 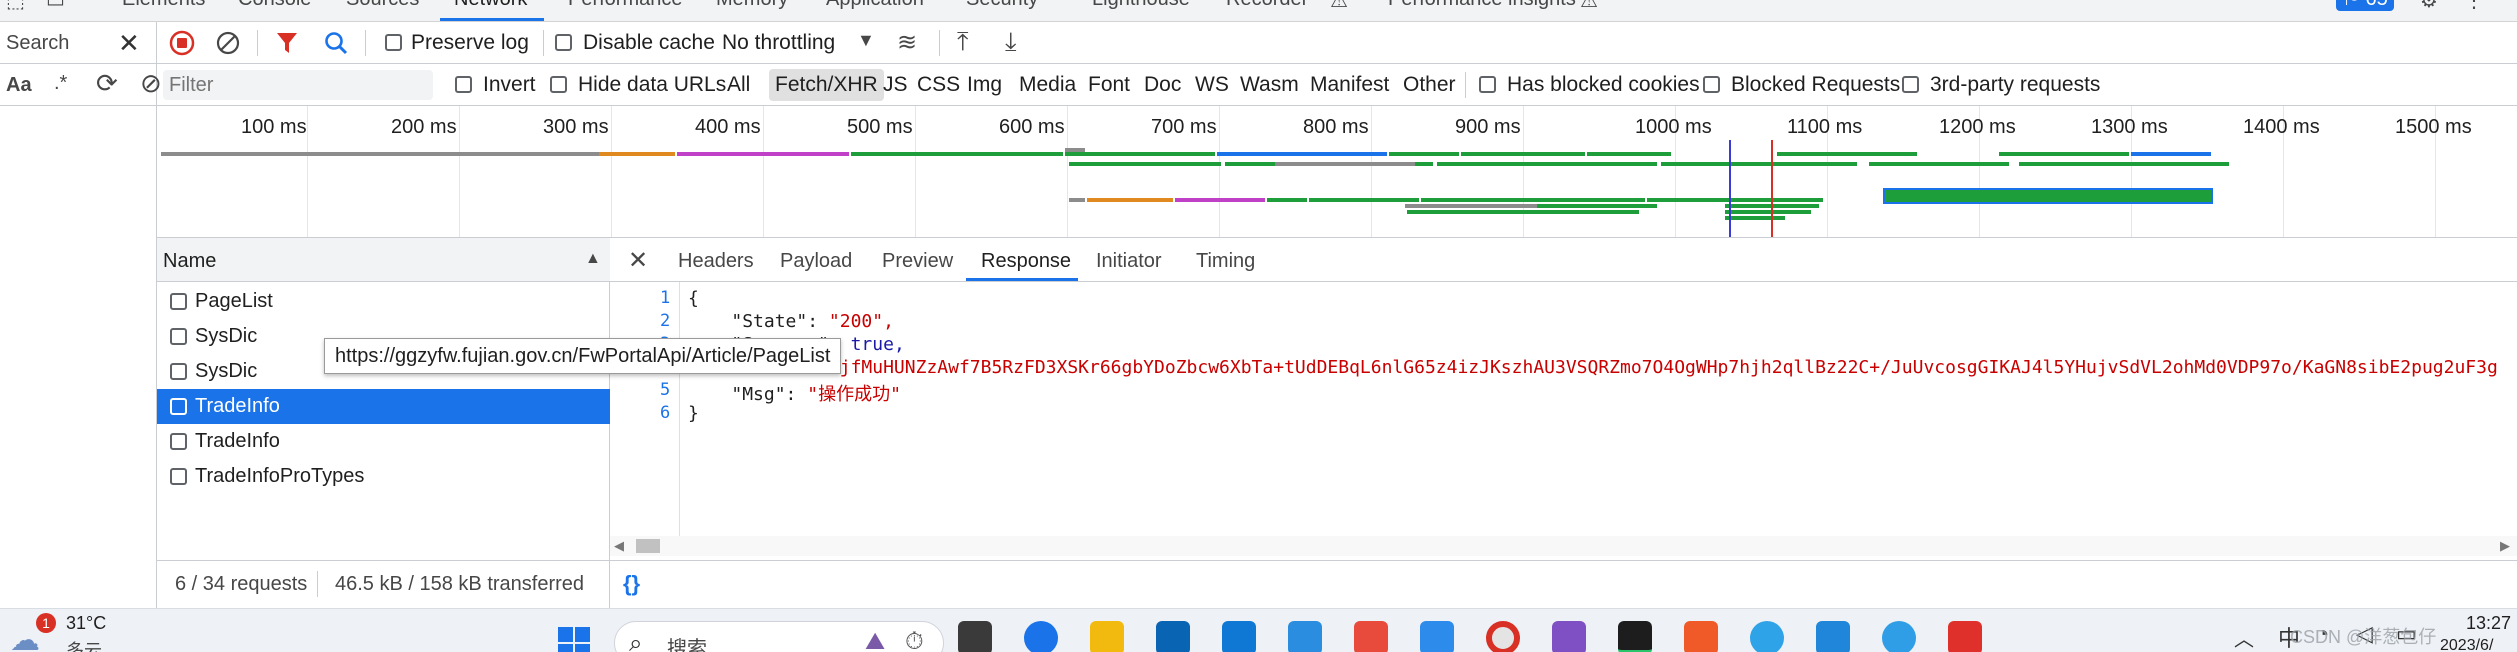 I want to click on tab-lighthouse: Lighthouse, so click(x=1141, y=5).